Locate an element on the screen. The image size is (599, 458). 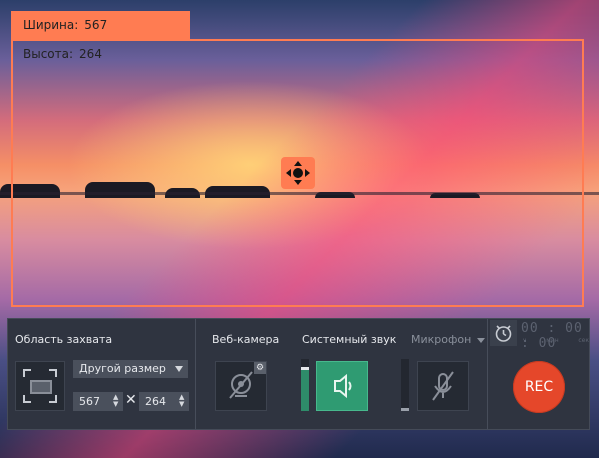
microphone-title: Микрофон is located at coordinates (448, 339).